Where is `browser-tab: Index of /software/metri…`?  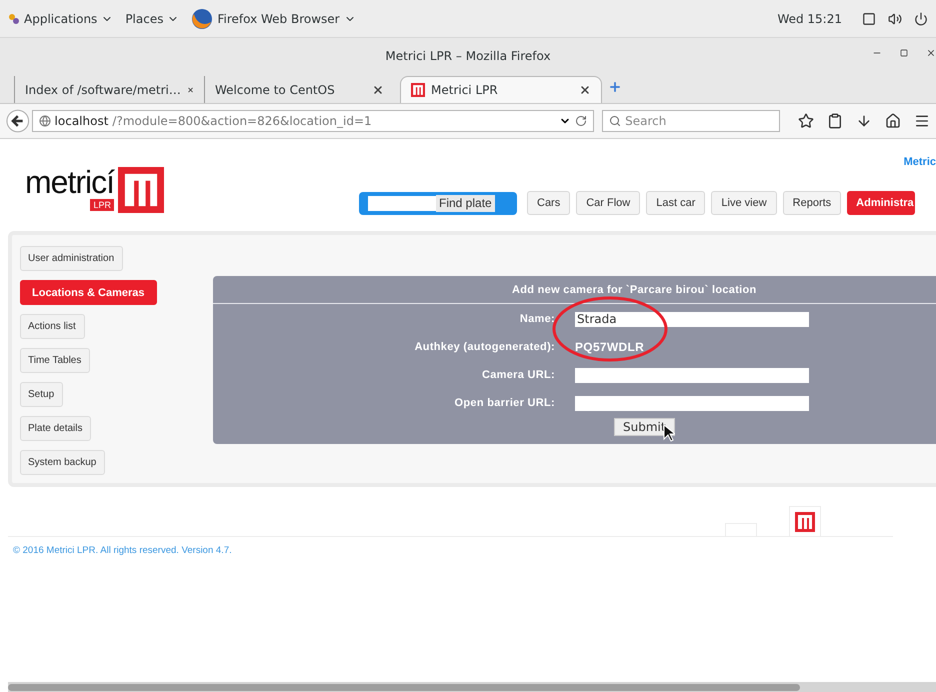 browser-tab: Index of /software/metri… is located at coordinates (109, 89).